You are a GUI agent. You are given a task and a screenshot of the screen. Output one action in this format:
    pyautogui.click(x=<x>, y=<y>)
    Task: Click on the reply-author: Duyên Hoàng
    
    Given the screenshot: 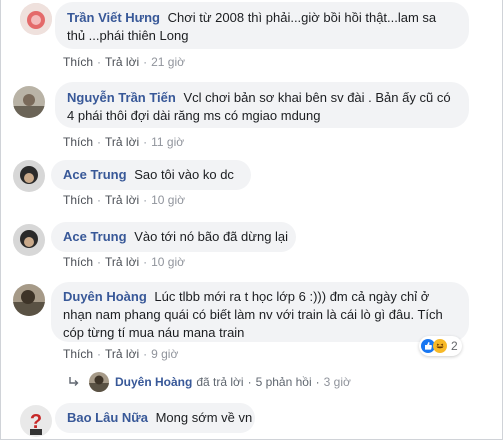 What is the action you would take?
    pyautogui.click(x=153, y=382)
    